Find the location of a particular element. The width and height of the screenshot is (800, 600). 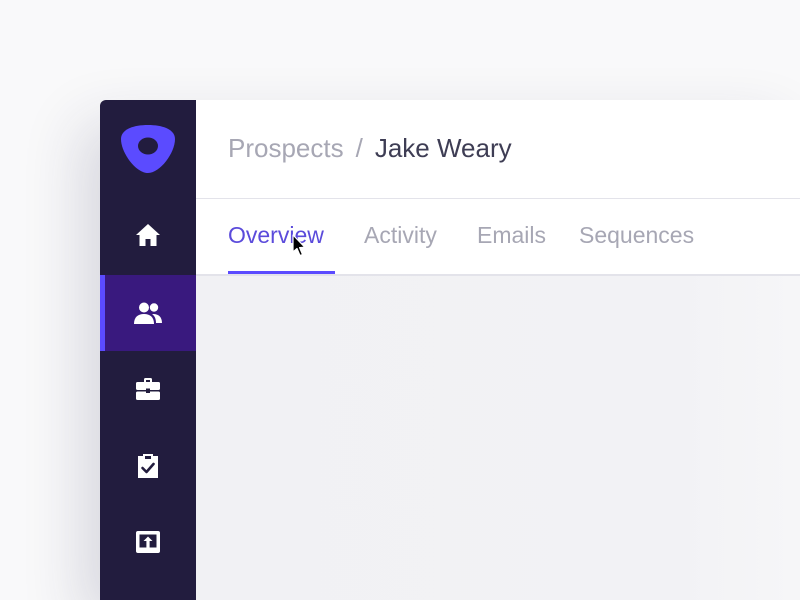

tab-emails: Emails is located at coordinates (511, 235).